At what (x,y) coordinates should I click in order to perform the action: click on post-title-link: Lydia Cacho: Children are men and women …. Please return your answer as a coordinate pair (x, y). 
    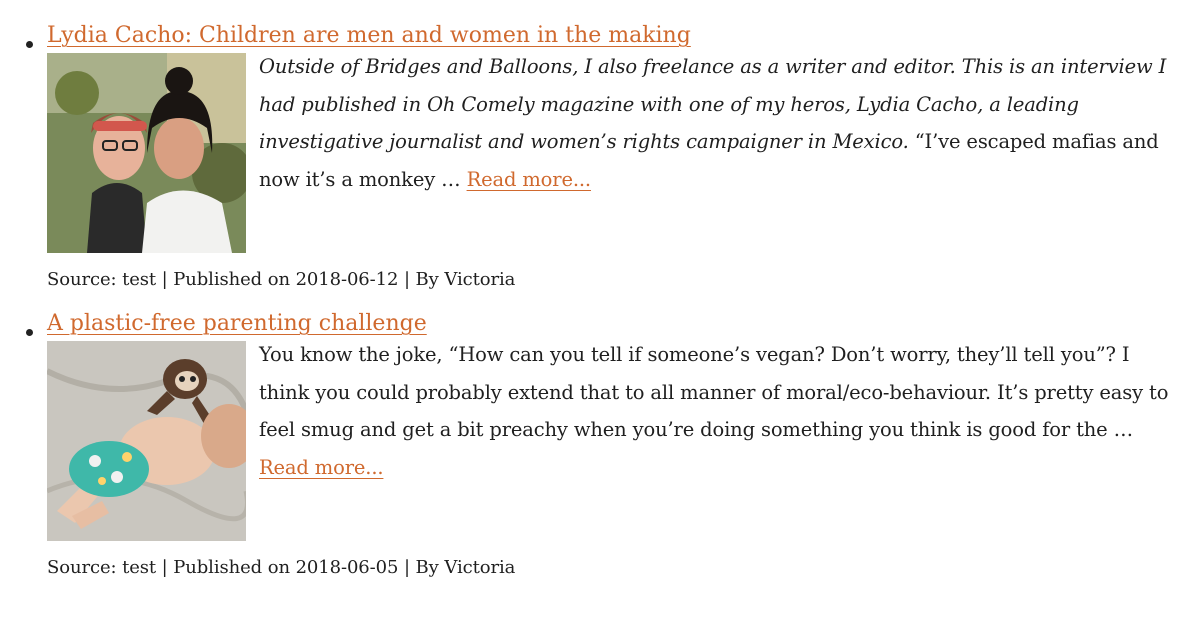
    Looking at the image, I should click on (369, 36).